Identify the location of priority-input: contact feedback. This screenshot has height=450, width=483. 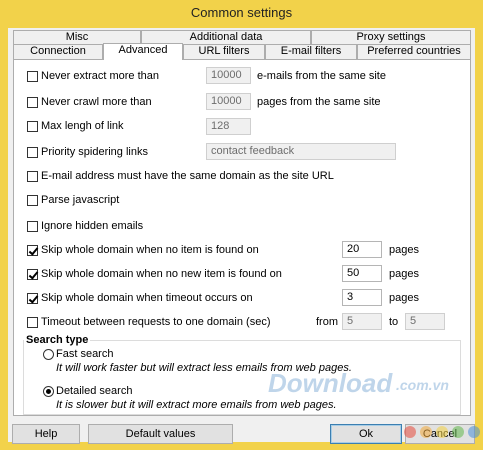
(301, 151).